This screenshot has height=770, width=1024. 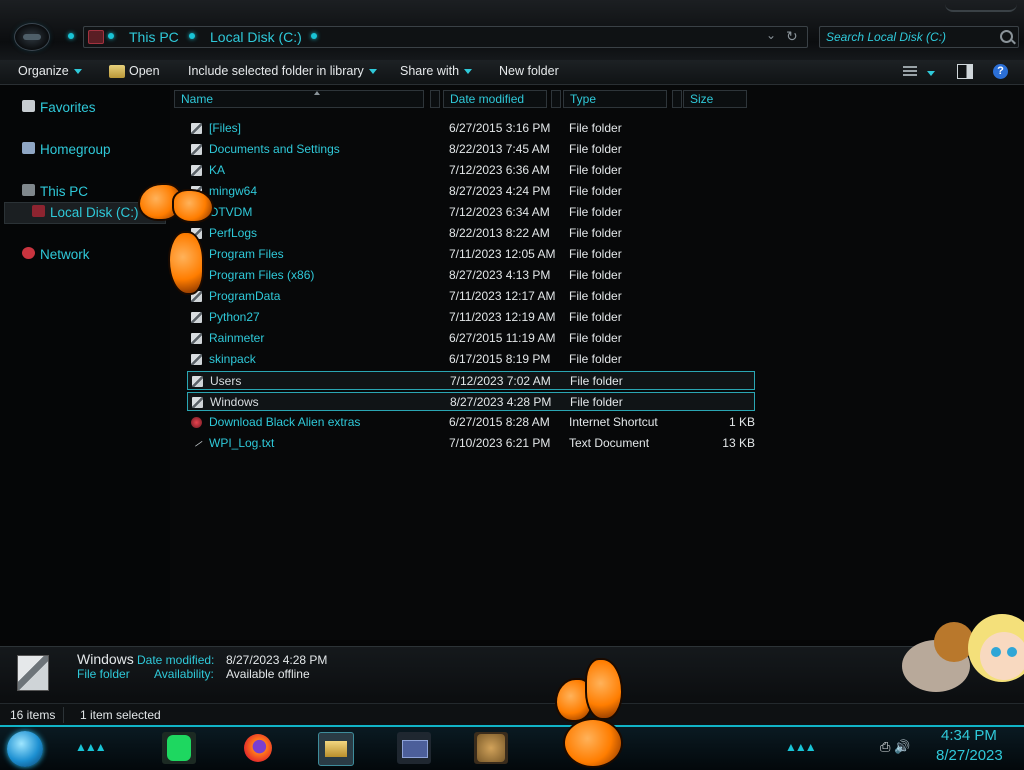 I want to click on file-date-modified: 7/11/2023 12:17 AM, so click(x=502, y=296).